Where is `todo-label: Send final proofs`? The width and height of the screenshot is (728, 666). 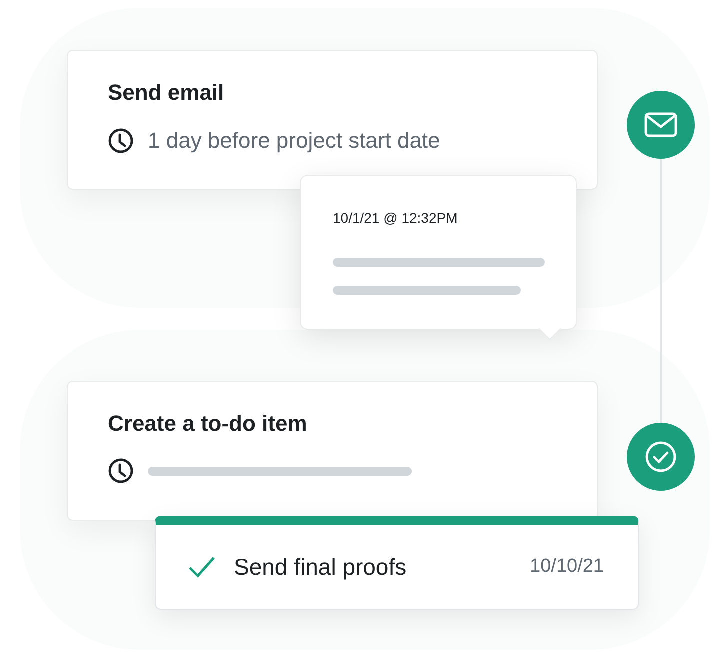
todo-label: Send final proofs is located at coordinates (321, 567).